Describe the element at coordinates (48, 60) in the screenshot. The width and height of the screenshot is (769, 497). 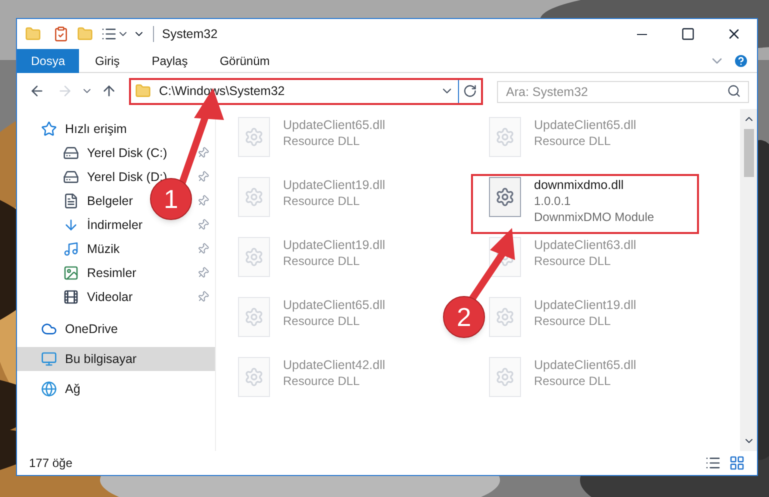
I see `ribbon-tab: Dosya` at that location.